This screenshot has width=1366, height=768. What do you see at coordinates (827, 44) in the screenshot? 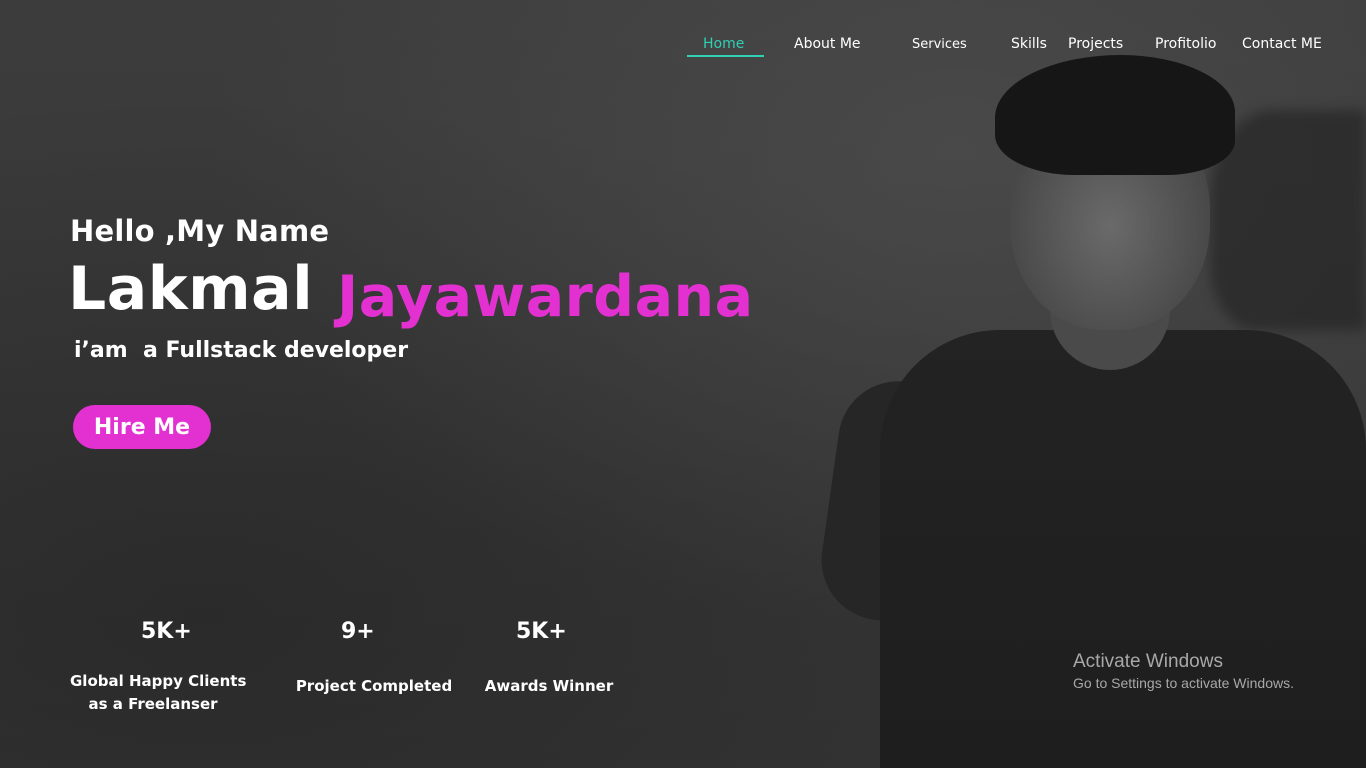
I see `nav-about-me: About Me` at bounding box center [827, 44].